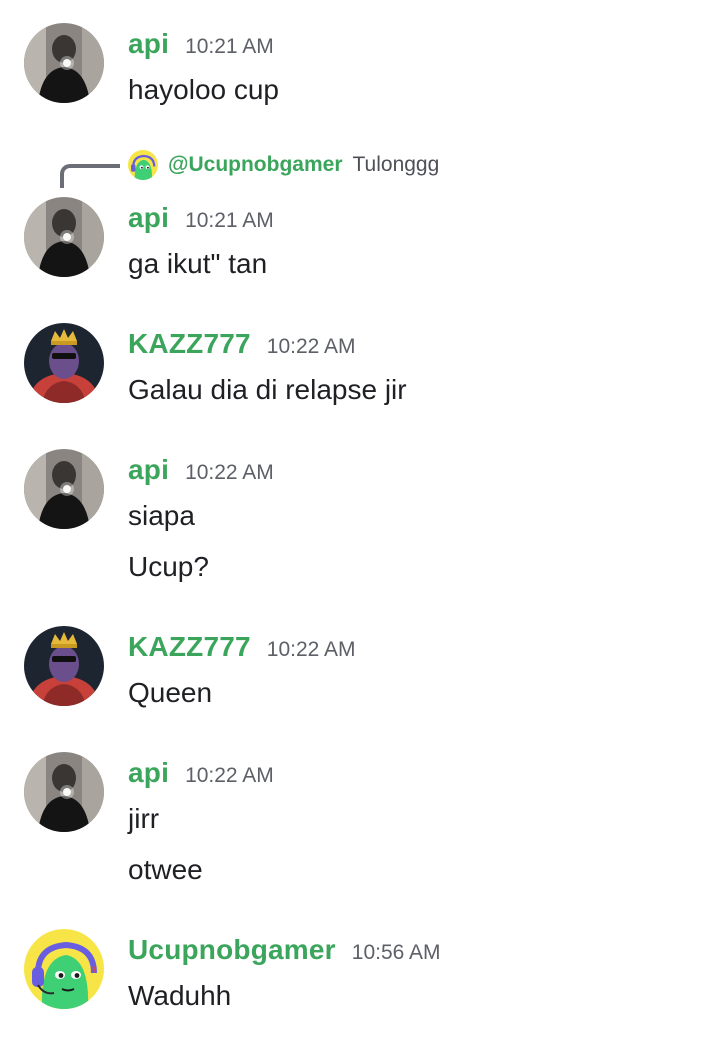 The image size is (720, 1049). I want to click on message-text: Waduhh, so click(180, 995).